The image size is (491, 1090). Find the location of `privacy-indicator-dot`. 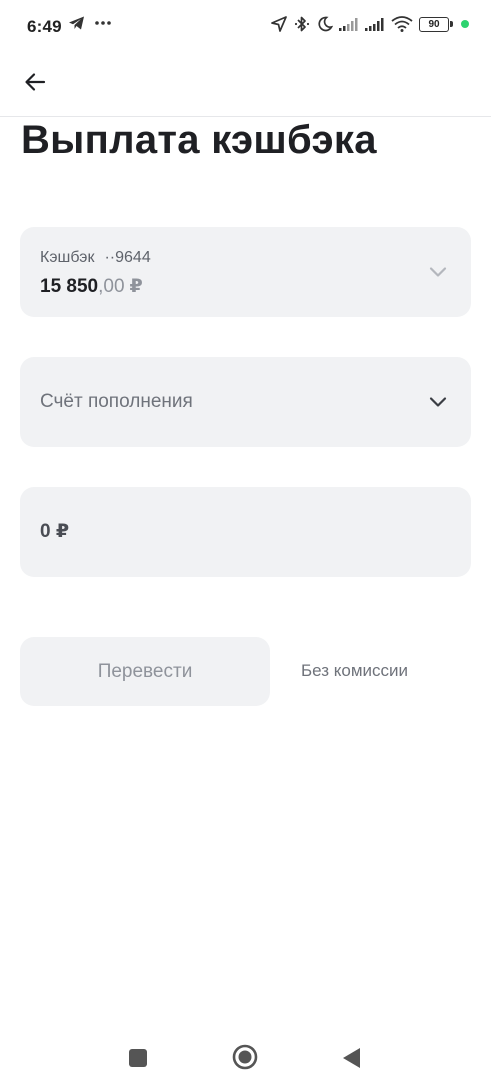

privacy-indicator-dot is located at coordinates (465, 24).